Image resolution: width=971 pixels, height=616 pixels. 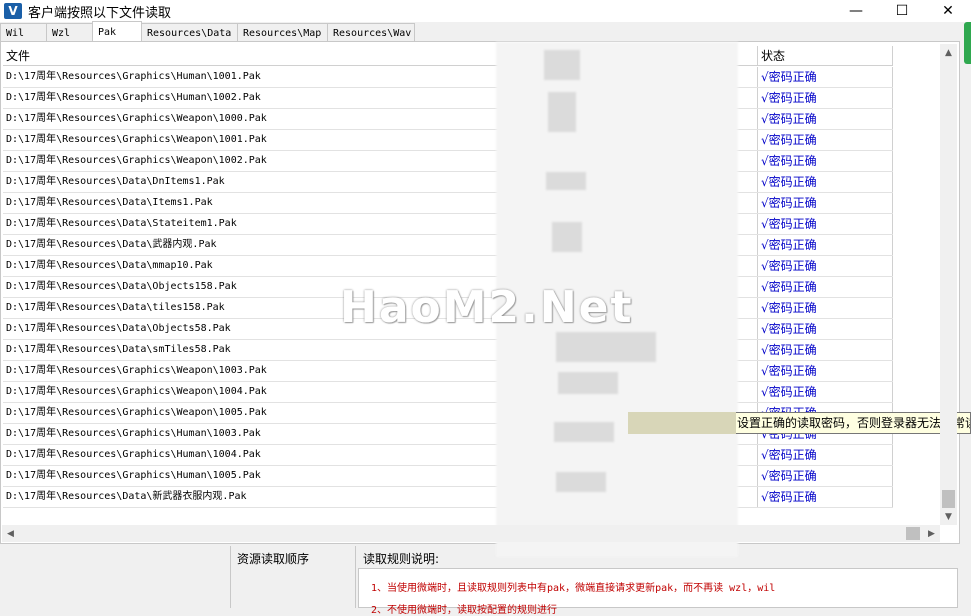 I want to click on minimize-button: —, so click(x=856, y=11).